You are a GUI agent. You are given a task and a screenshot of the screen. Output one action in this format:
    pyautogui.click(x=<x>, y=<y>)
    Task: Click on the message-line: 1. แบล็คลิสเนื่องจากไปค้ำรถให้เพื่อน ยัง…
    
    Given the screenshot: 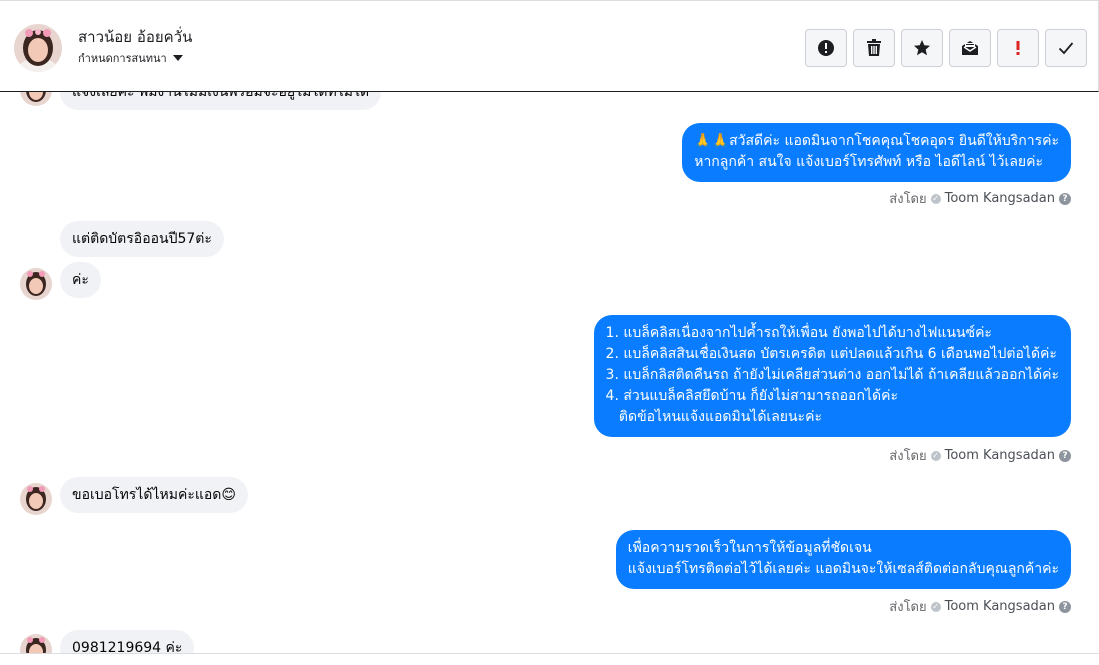 What is the action you would take?
    pyautogui.click(x=798, y=333)
    